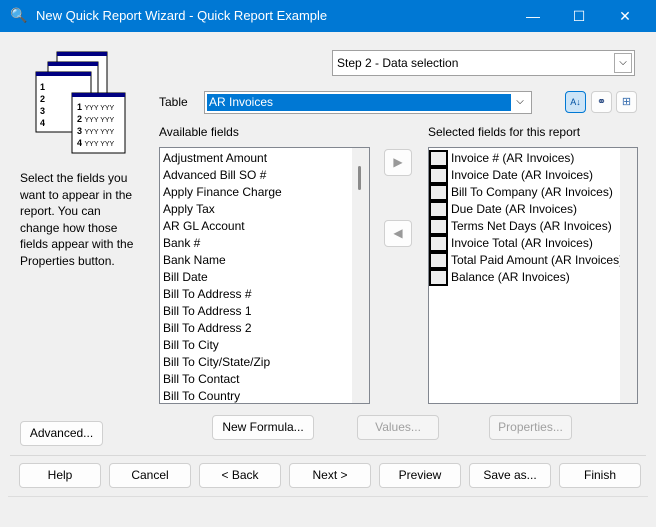  I want to click on selected-field-item: Bill To Company (AR Invoices), so click(533, 192).